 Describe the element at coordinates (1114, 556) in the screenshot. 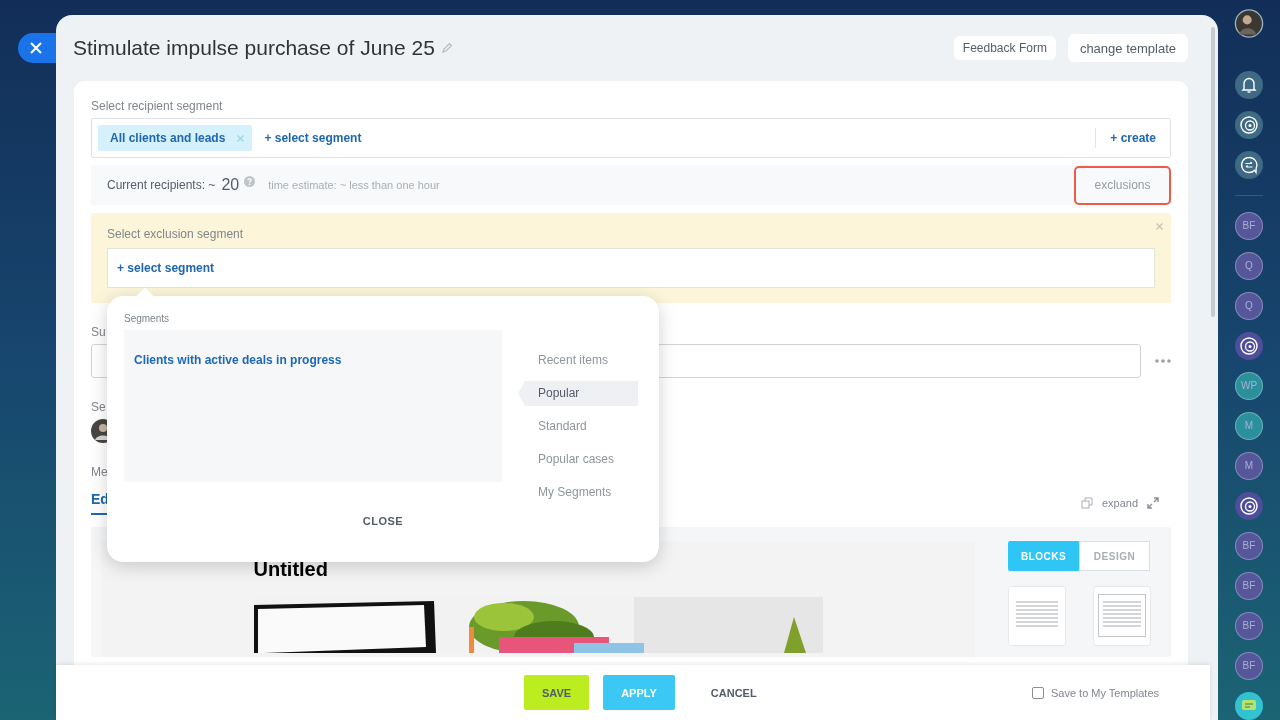

I see `mode-tab: DESIGN` at that location.